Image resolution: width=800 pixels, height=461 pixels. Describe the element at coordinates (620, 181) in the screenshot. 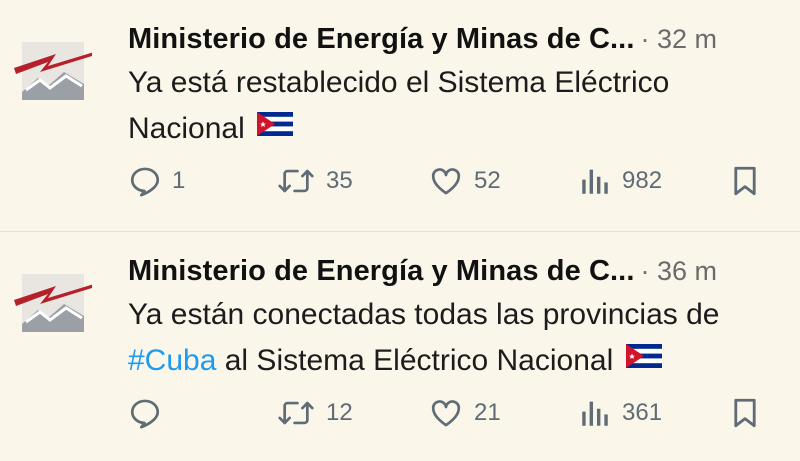

I see `views-button: 982` at that location.